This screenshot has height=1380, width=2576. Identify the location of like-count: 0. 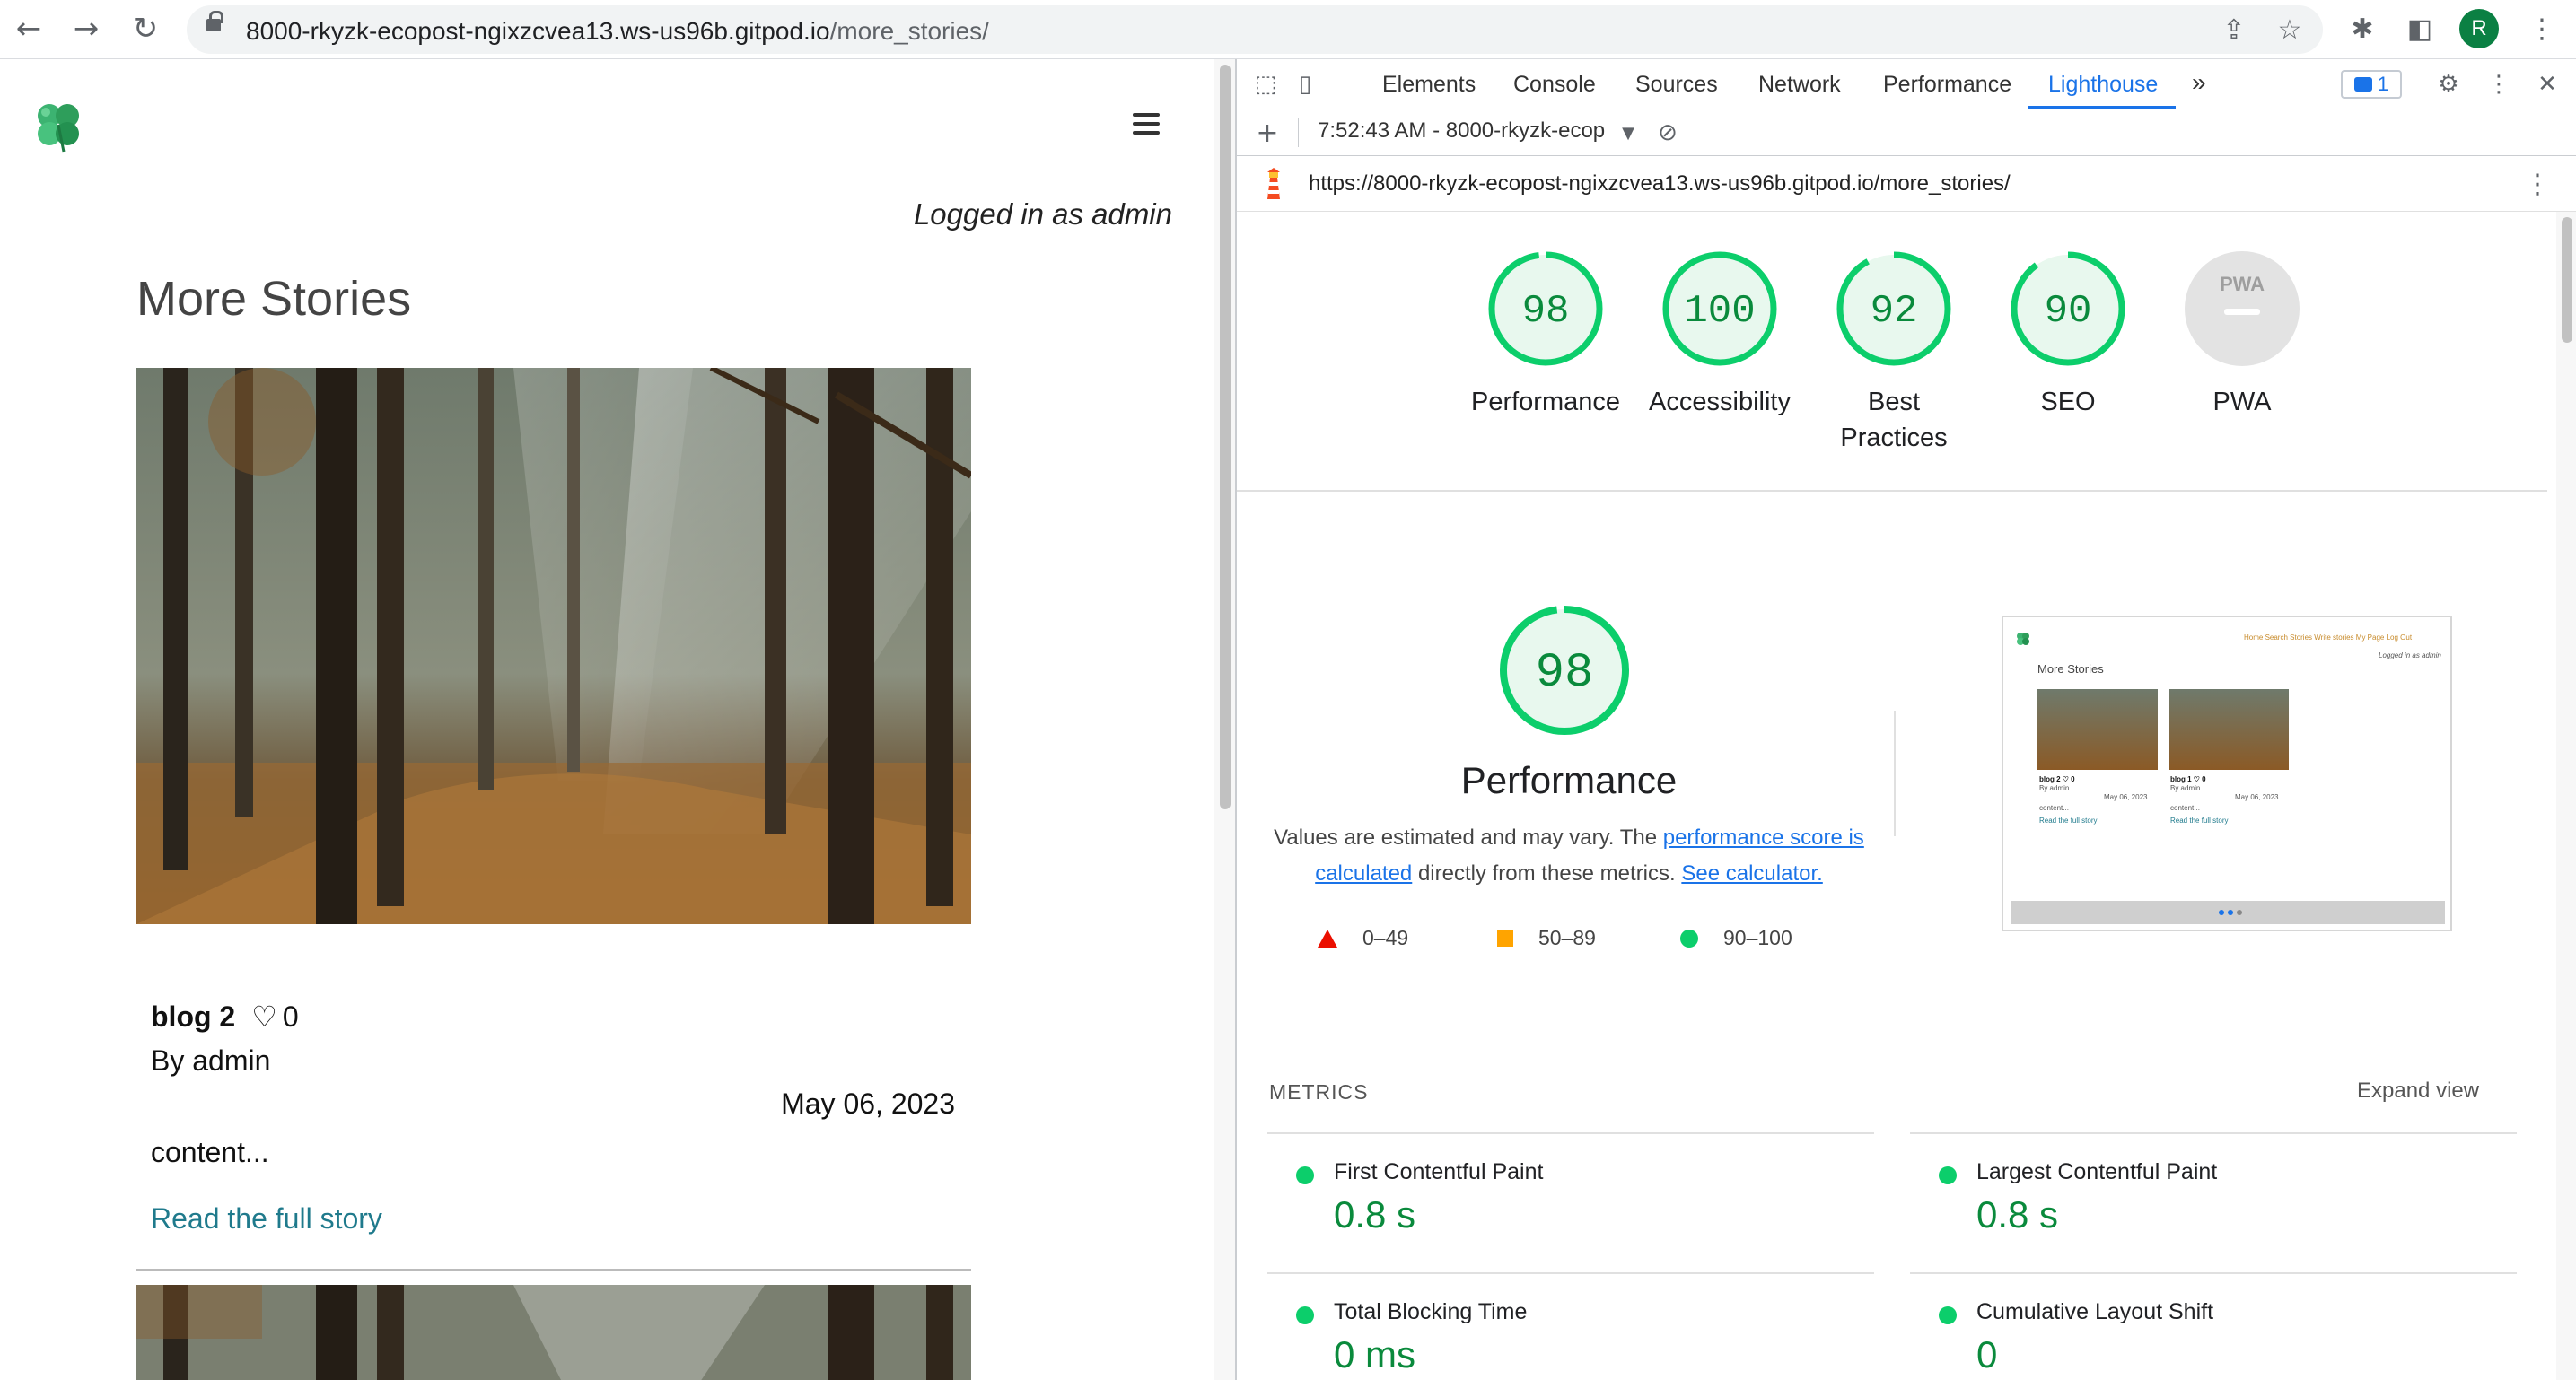
(290, 1016).